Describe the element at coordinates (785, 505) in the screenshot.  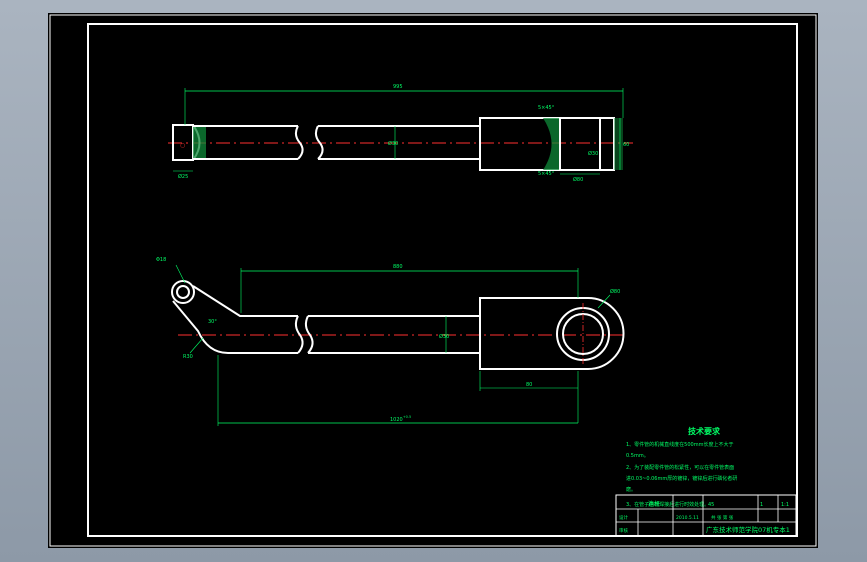
I see `tb-scale: 1:1` at that location.